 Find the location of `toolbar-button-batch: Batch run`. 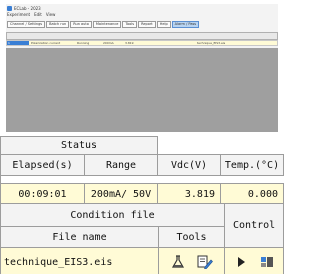

toolbar-button-batch: Batch run is located at coordinates (58, 24).